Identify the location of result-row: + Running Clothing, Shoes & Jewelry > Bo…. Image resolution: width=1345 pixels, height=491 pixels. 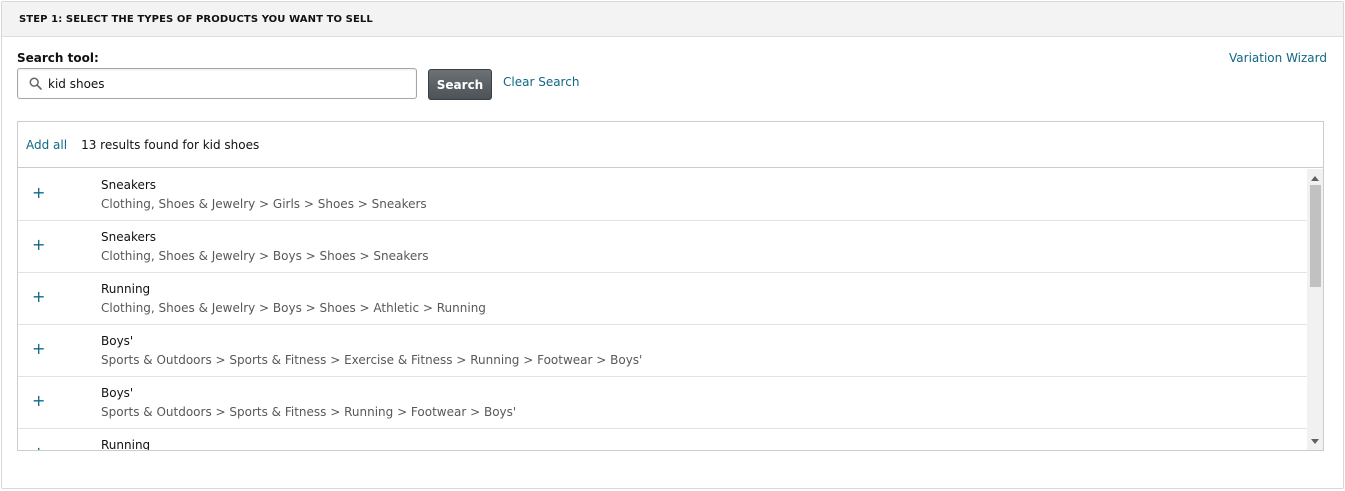
(662, 299).